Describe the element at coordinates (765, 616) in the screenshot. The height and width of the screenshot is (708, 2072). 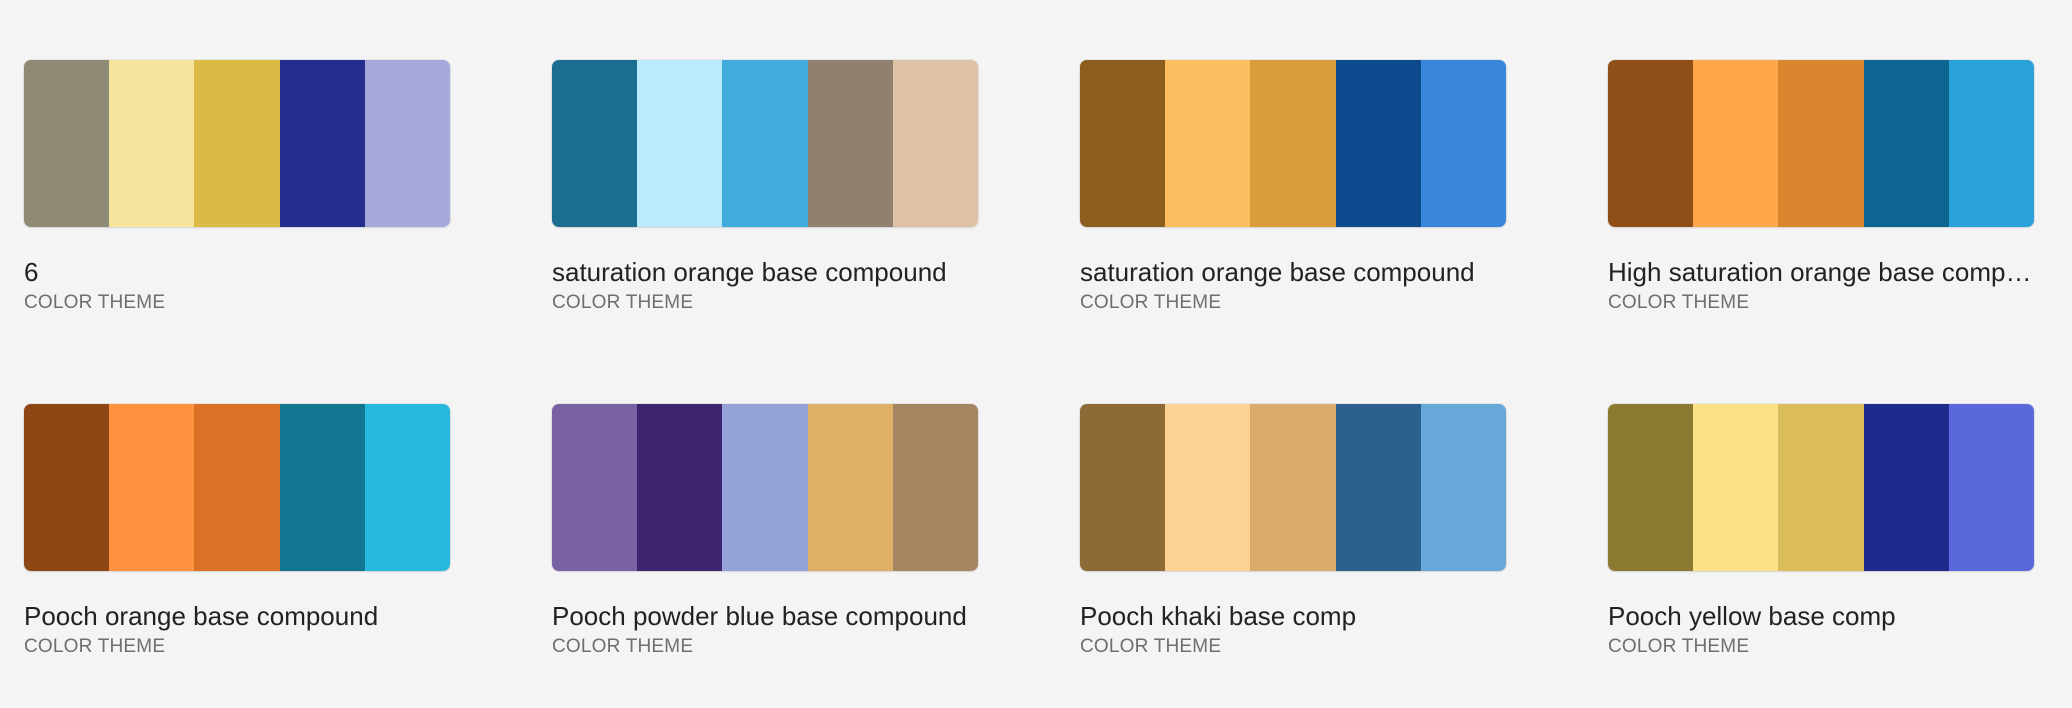
I see `theme-title: Pooch powder blue base compound` at that location.